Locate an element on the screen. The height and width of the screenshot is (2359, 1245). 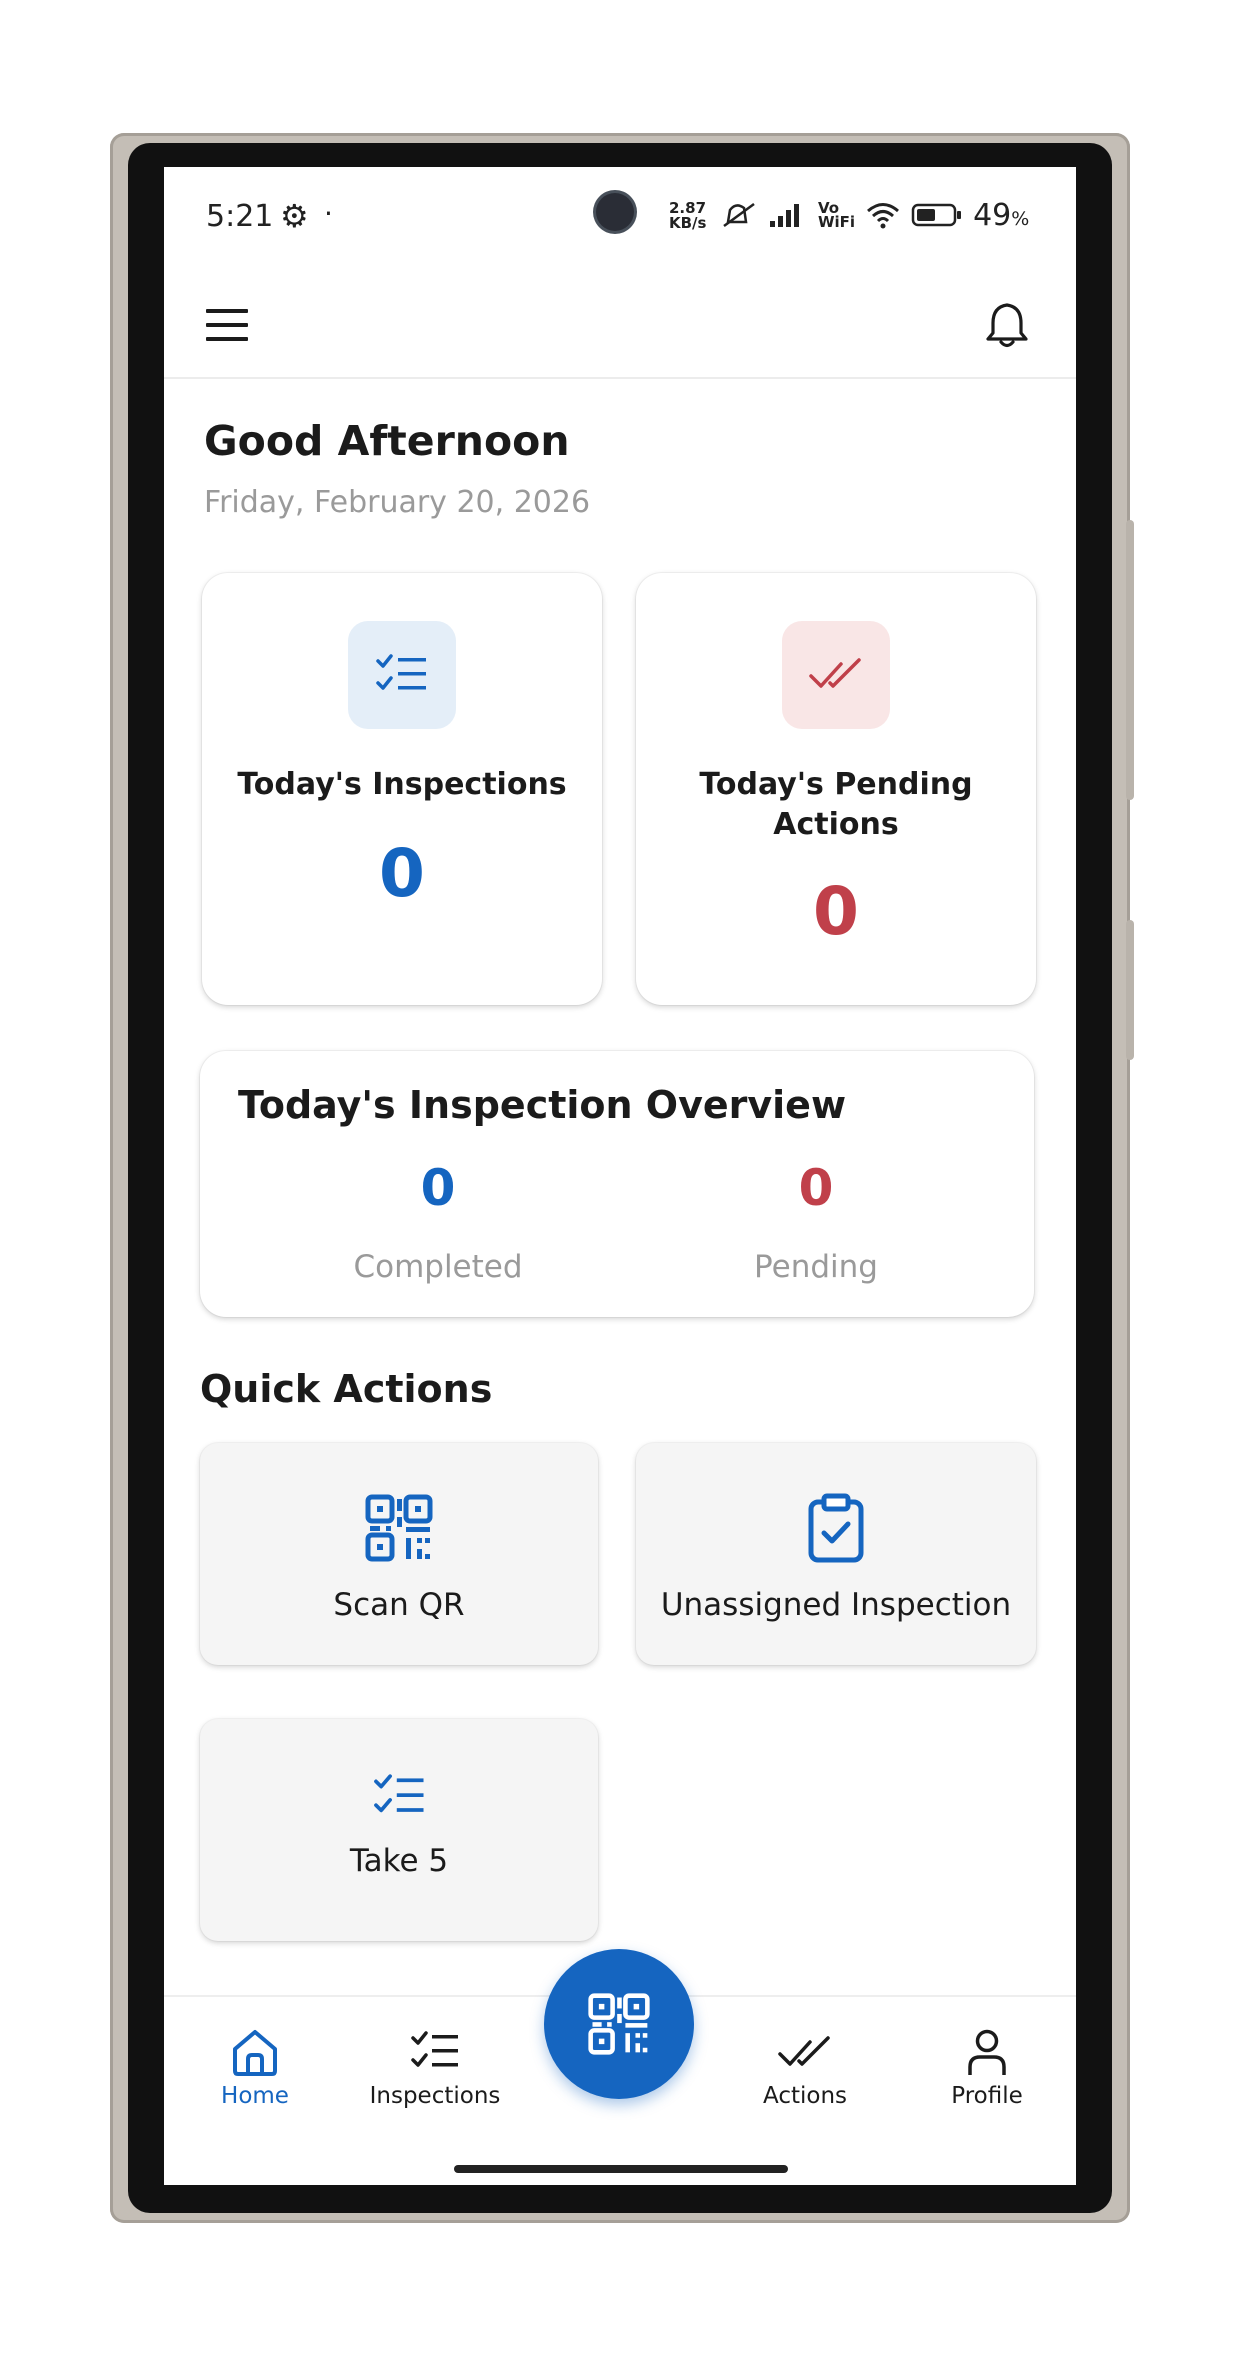
greeting-title: Good Afternoon is located at coordinates (387, 441).